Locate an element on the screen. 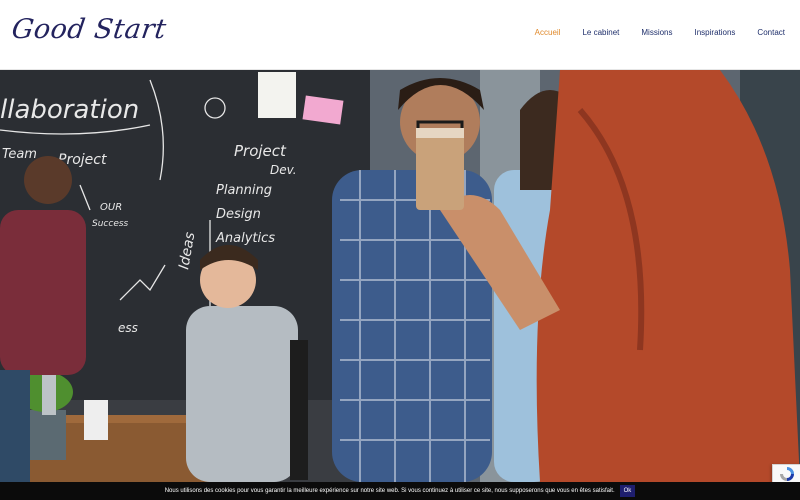 This screenshot has width=800, height=500. nav-item-contact: Contact is located at coordinates (771, 32).